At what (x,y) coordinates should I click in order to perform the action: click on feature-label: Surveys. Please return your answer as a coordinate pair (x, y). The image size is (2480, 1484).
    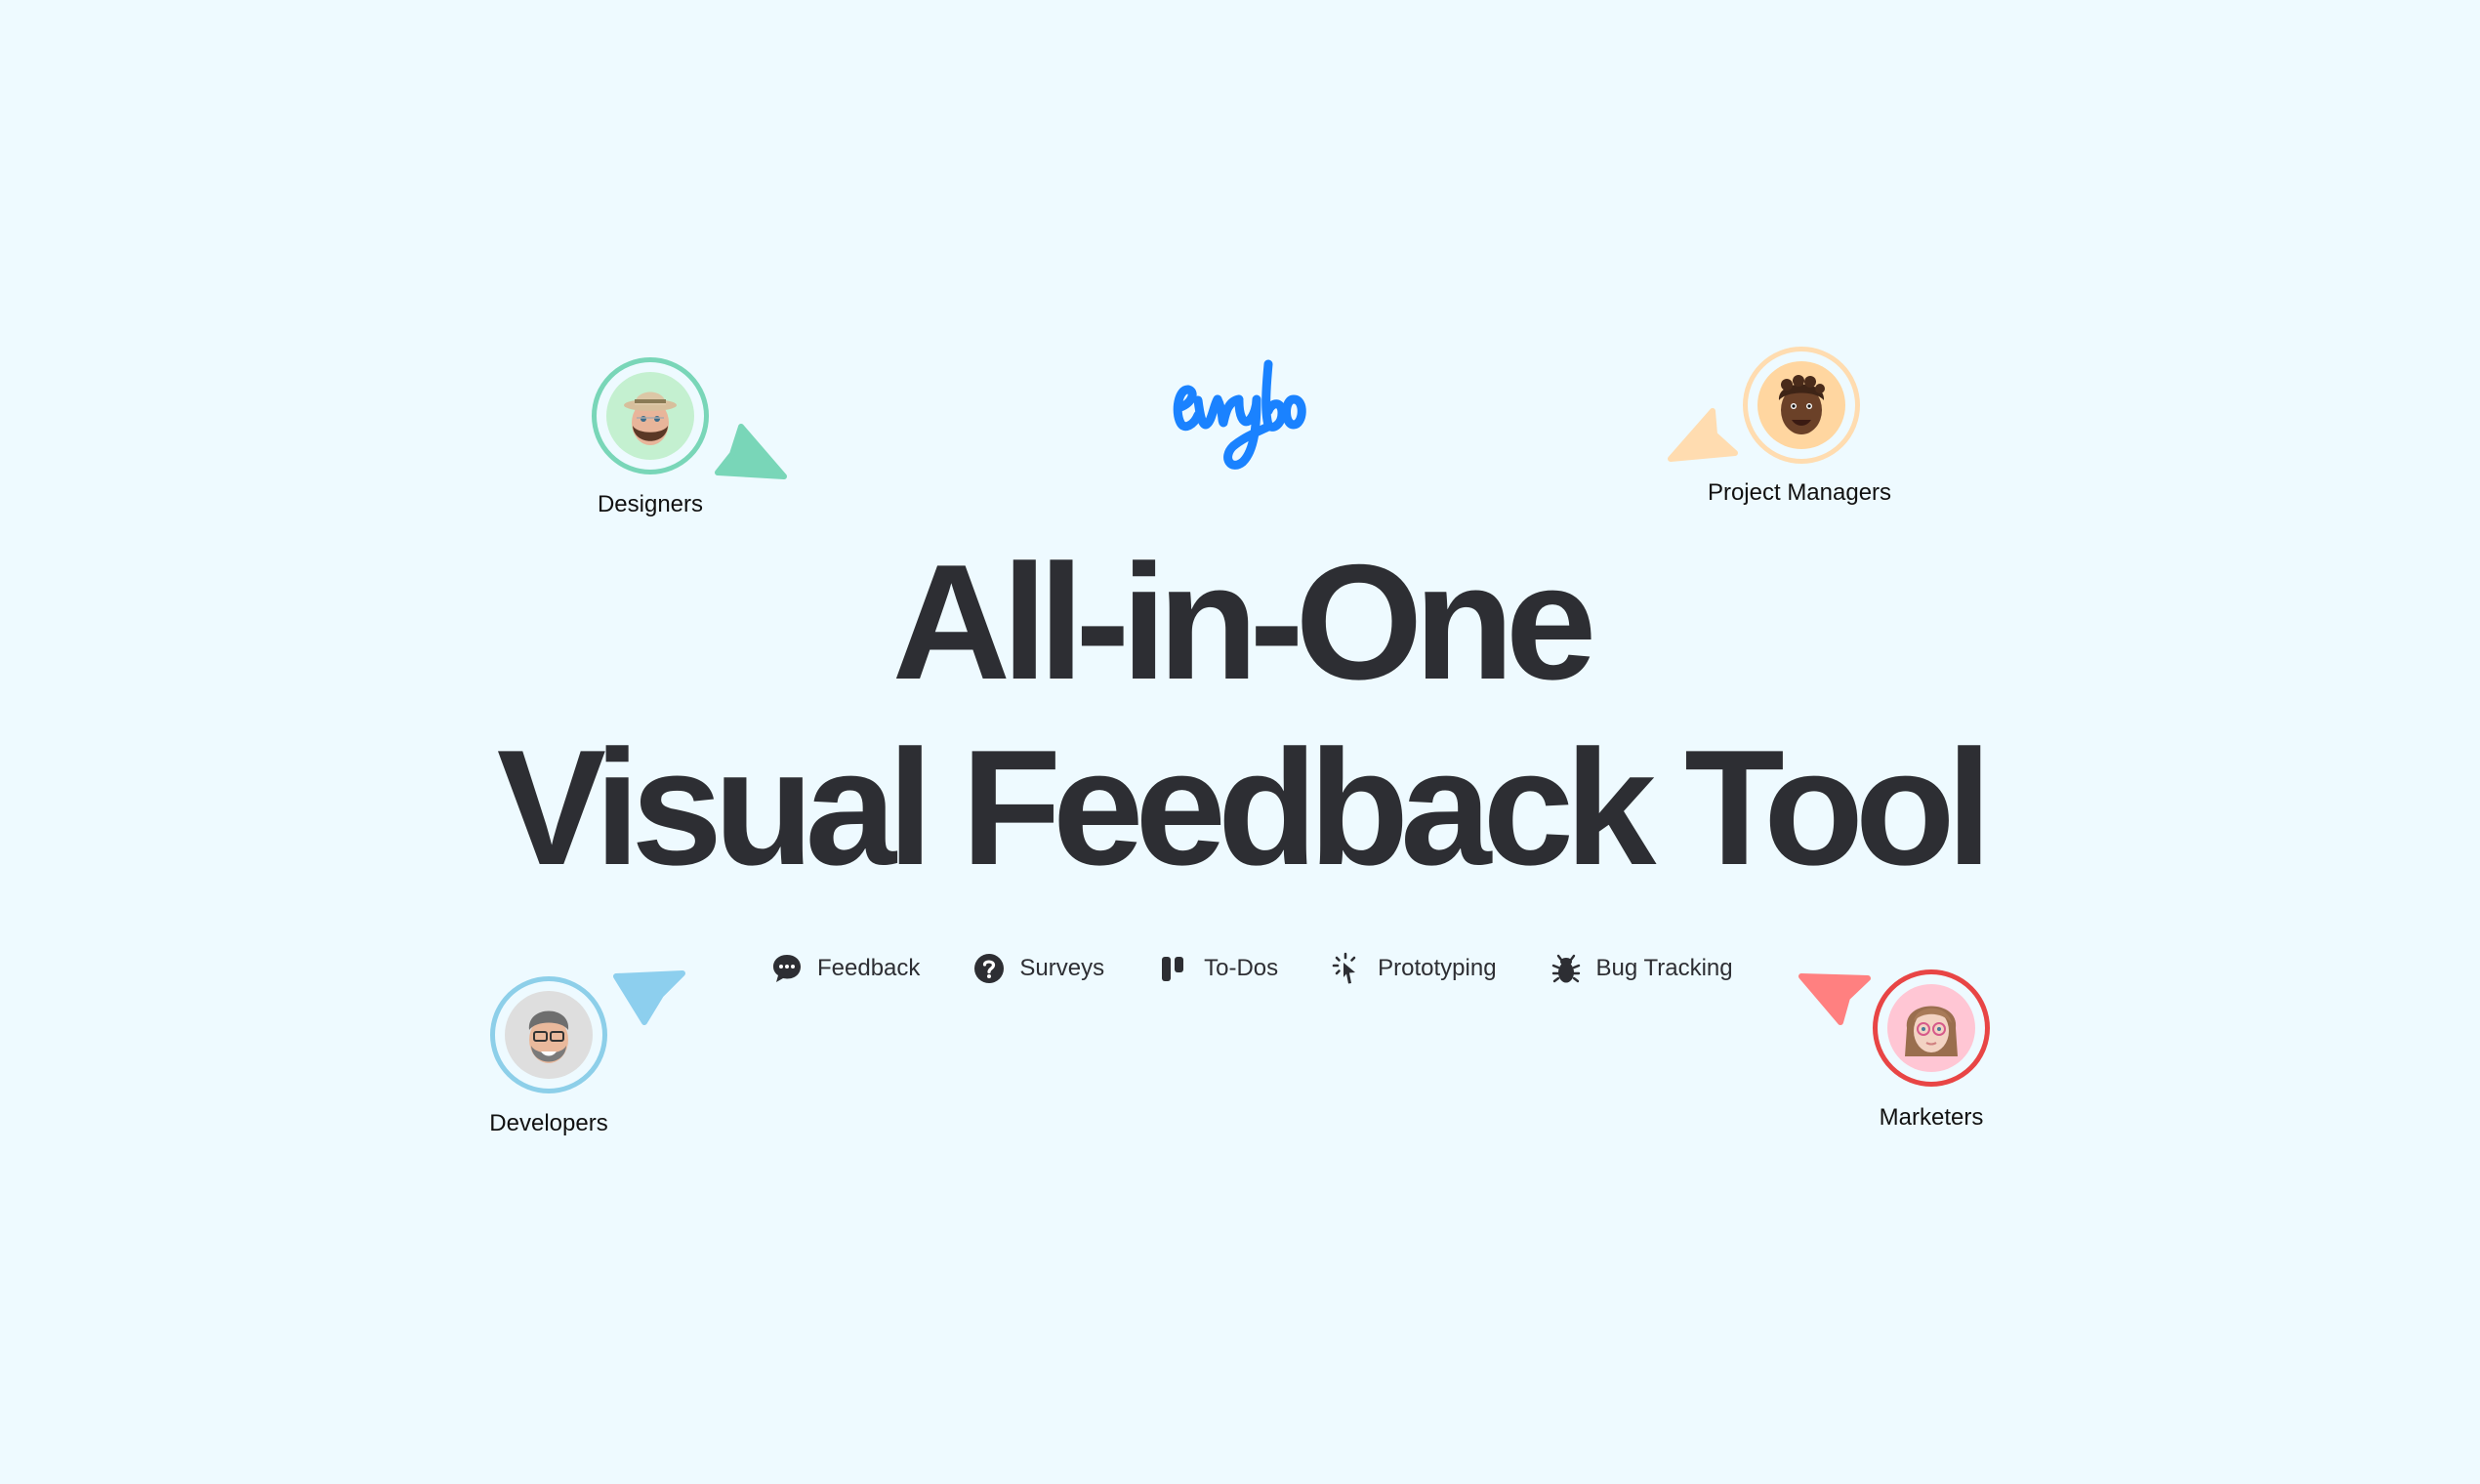
    Looking at the image, I should click on (1062, 968).